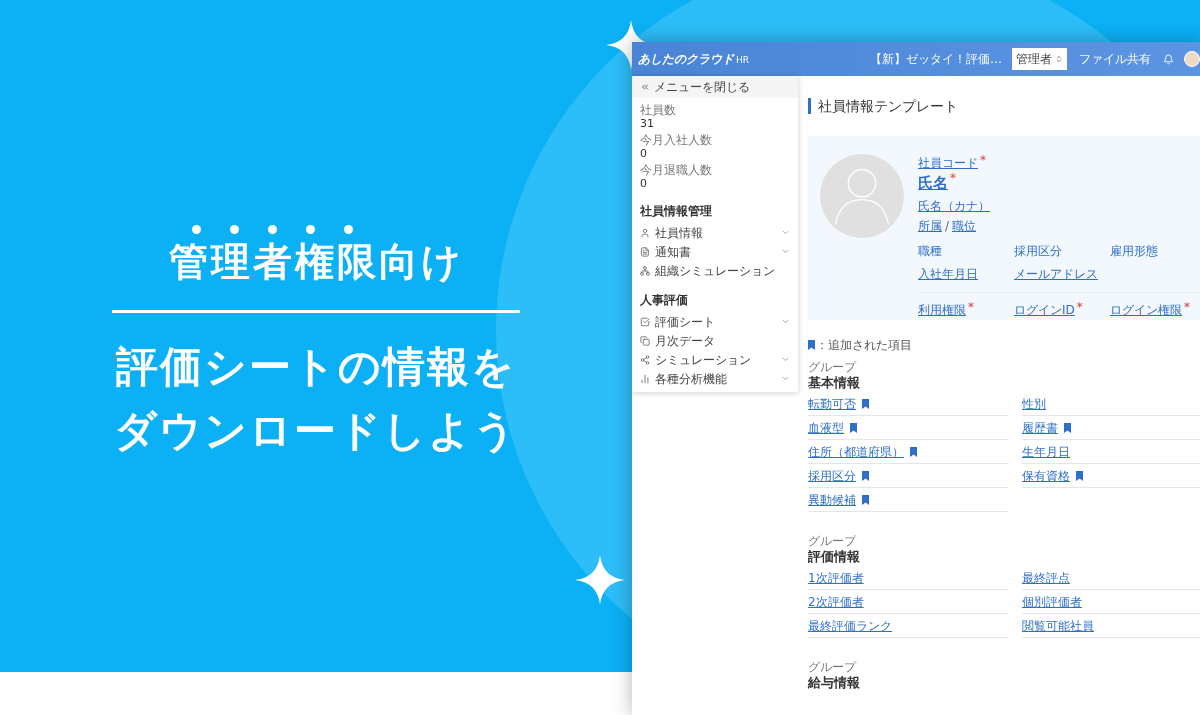 The image size is (1200, 715). Describe the element at coordinates (933, 183) in the screenshot. I see `name-link: 氏名` at that location.